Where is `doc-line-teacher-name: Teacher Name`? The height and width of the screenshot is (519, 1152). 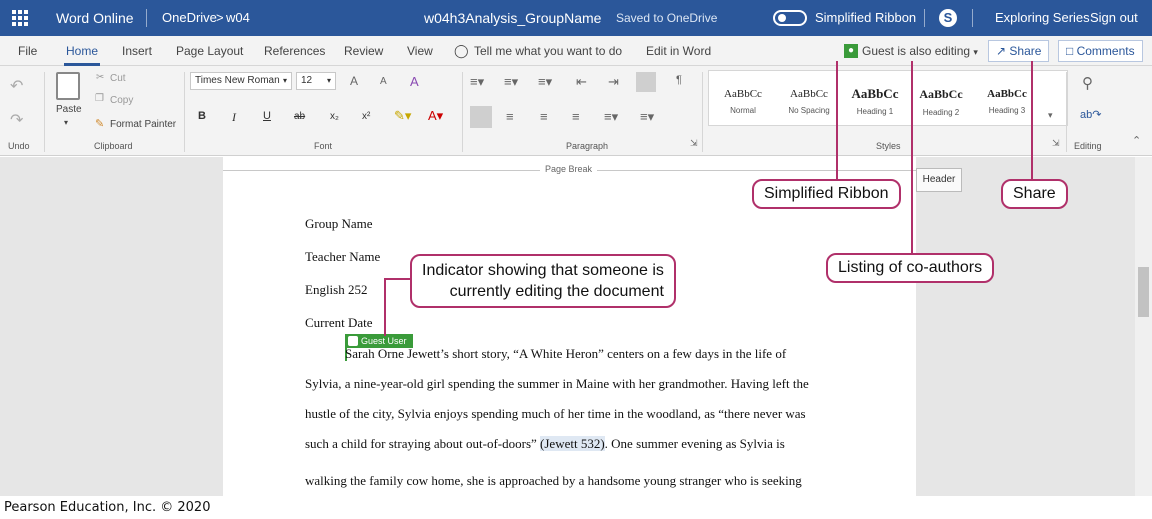
doc-line-teacher-name: Teacher Name is located at coordinates (342, 257).